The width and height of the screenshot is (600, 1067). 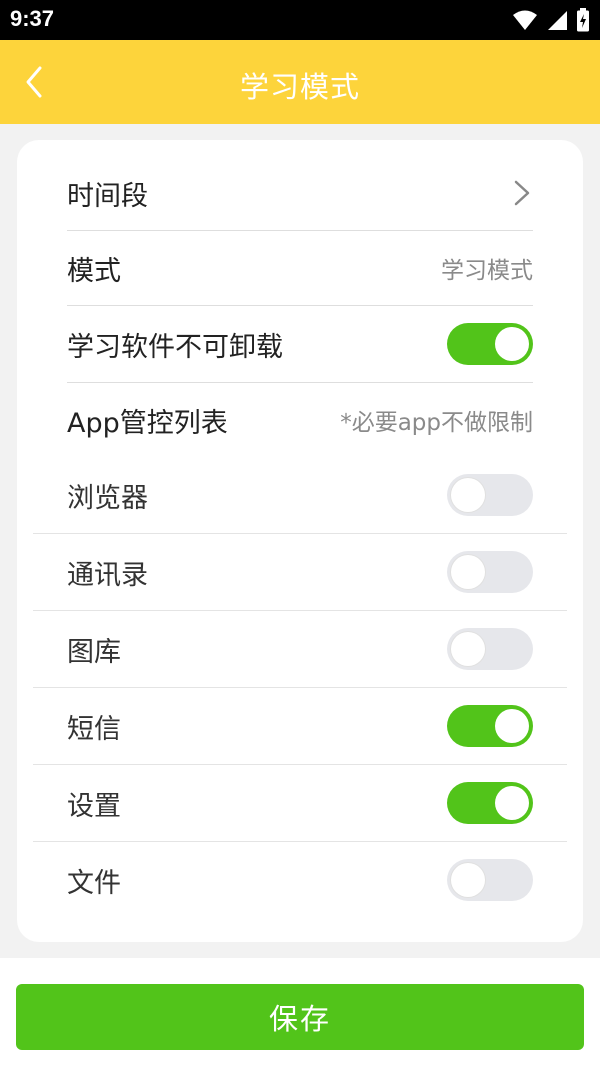 What do you see at coordinates (300, 803) in the screenshot?
I see `app-toggle-row: 设置` at bounding box center [300, 803].